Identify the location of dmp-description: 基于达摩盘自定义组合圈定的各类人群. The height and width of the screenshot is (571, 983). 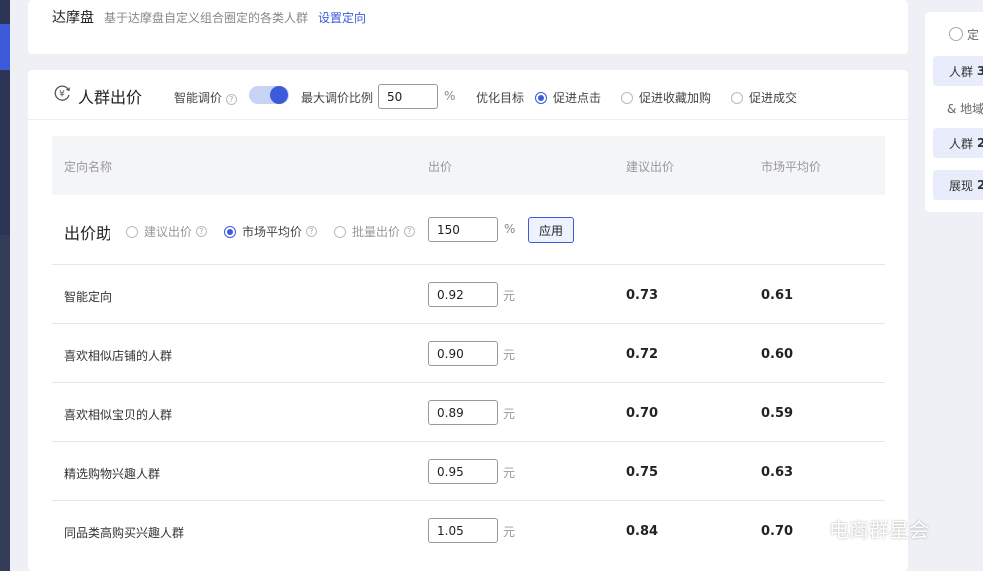
(206, 18).